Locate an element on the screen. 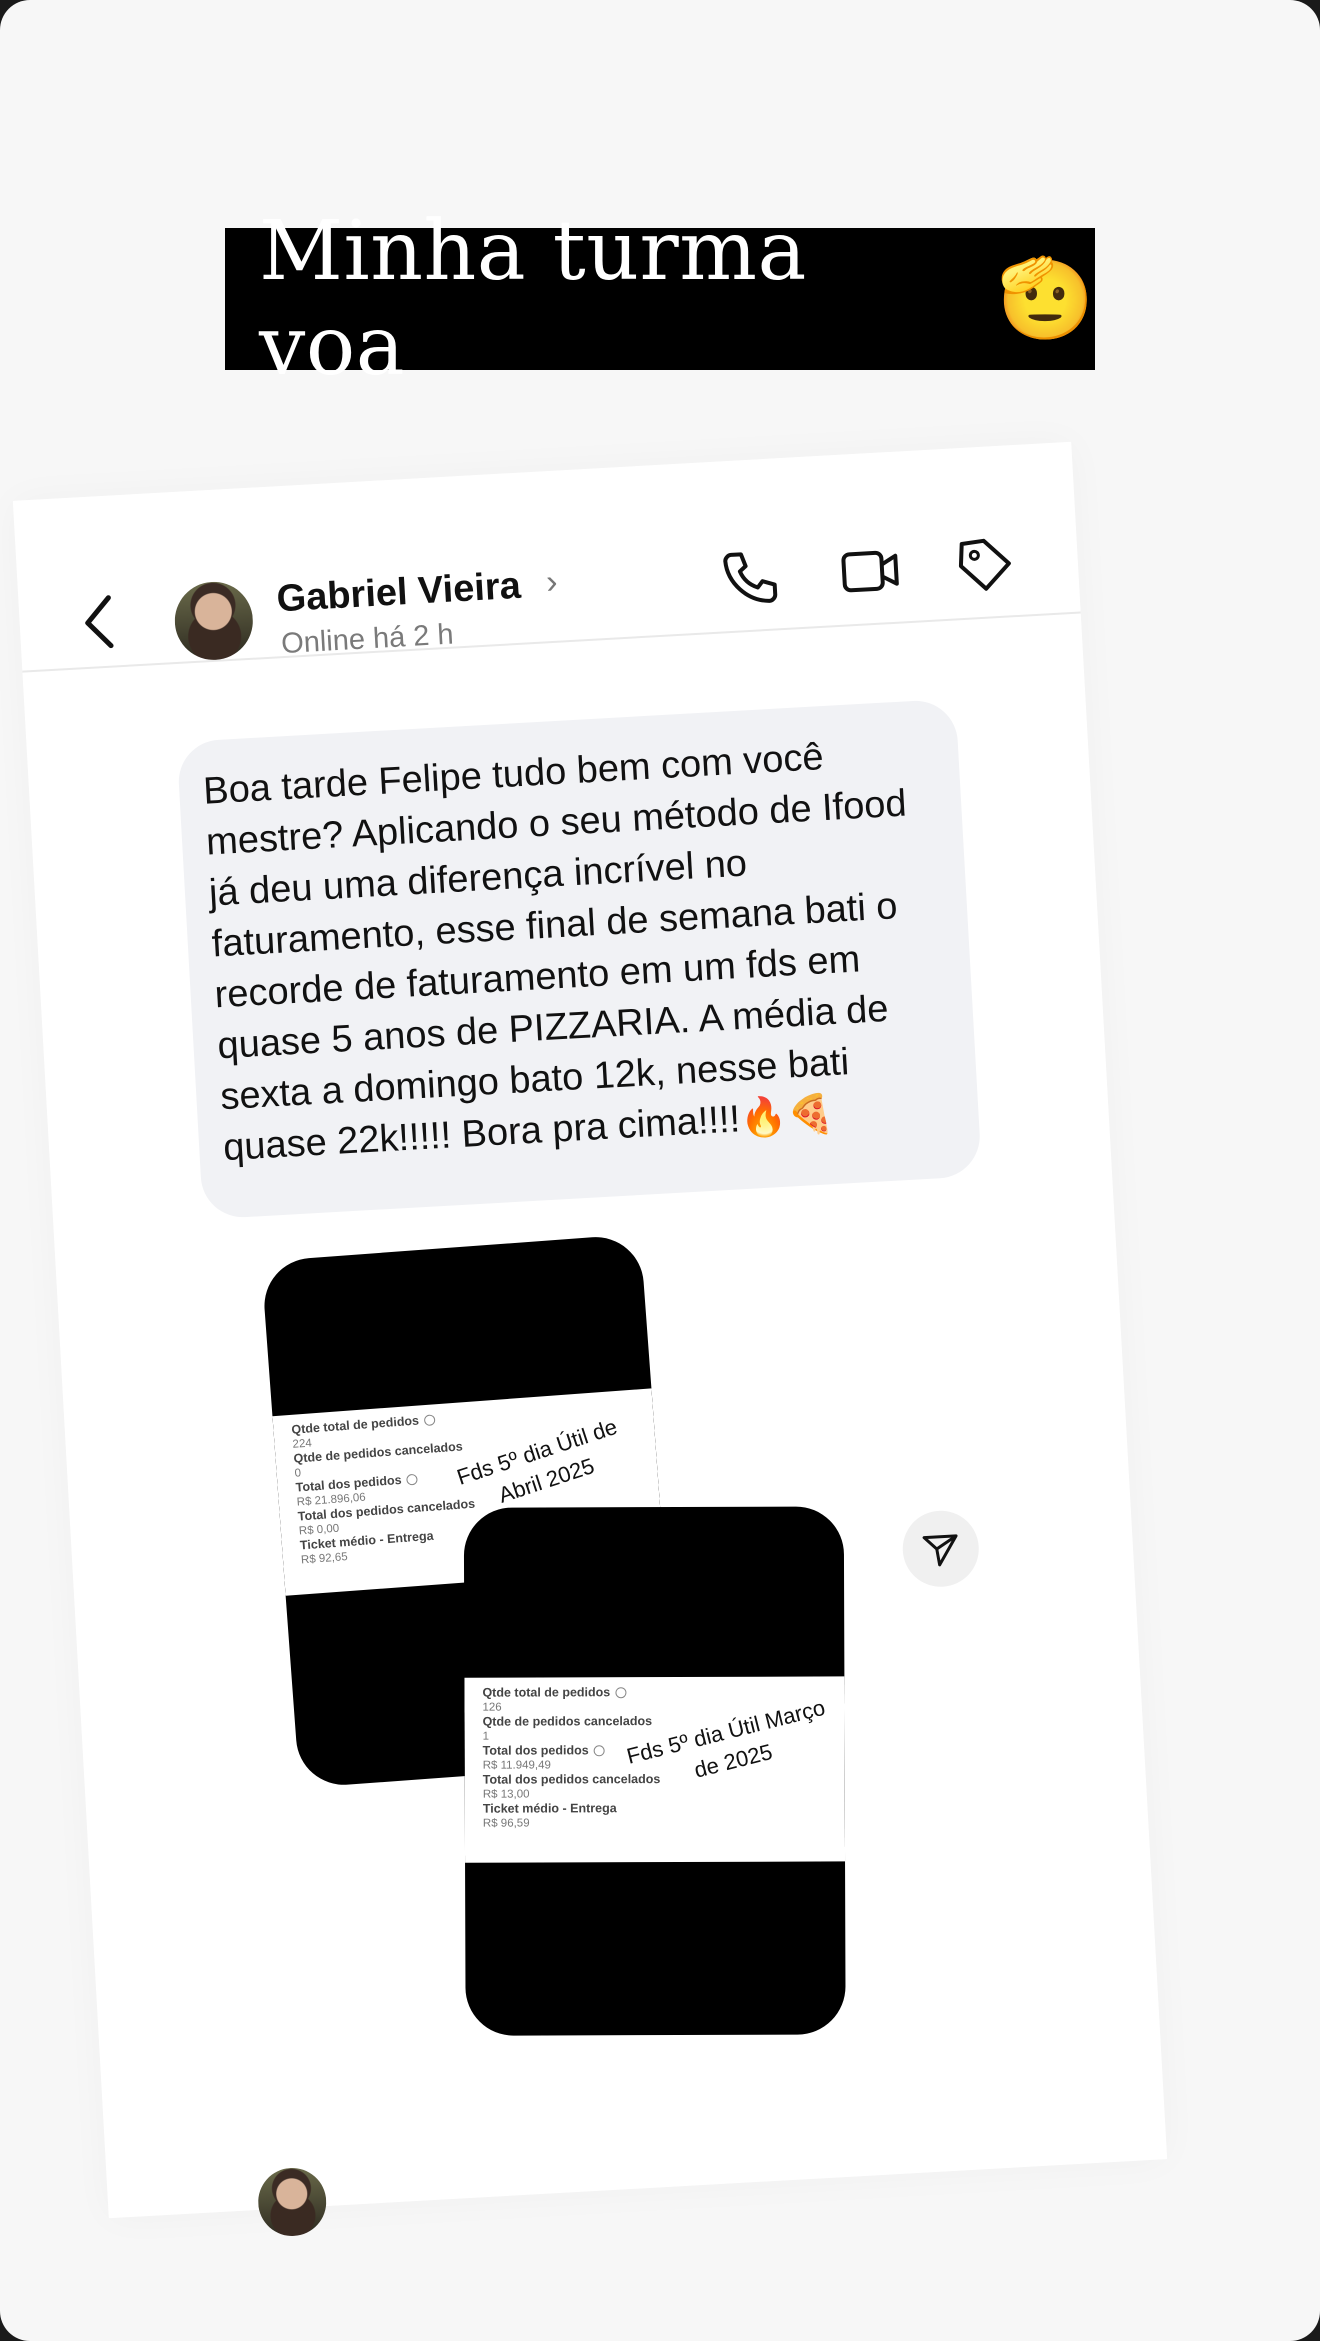 The image size is (1320, 2341). share-button is located at coordinates (940, 1548).